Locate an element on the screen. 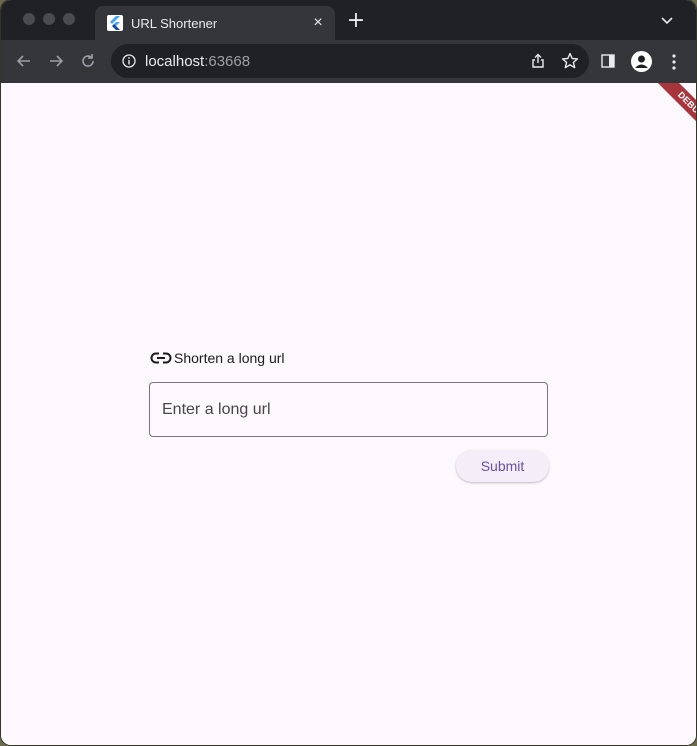  close-tab-icon: × is located at coordinates (318, 23).